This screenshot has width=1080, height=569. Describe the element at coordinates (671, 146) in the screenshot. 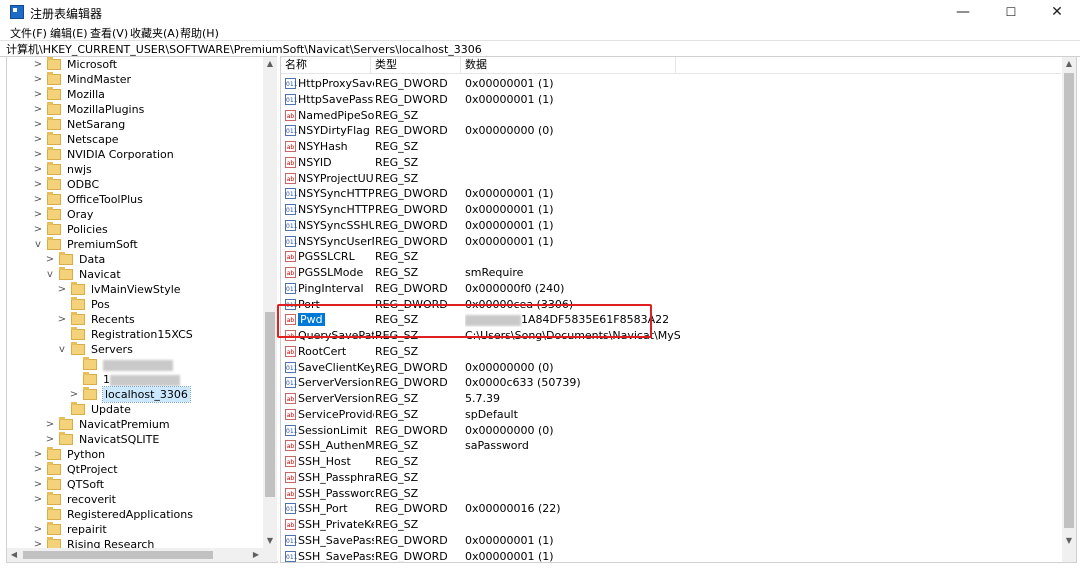

I see `value-row: ab NSYHash REG_SZ` at that location.